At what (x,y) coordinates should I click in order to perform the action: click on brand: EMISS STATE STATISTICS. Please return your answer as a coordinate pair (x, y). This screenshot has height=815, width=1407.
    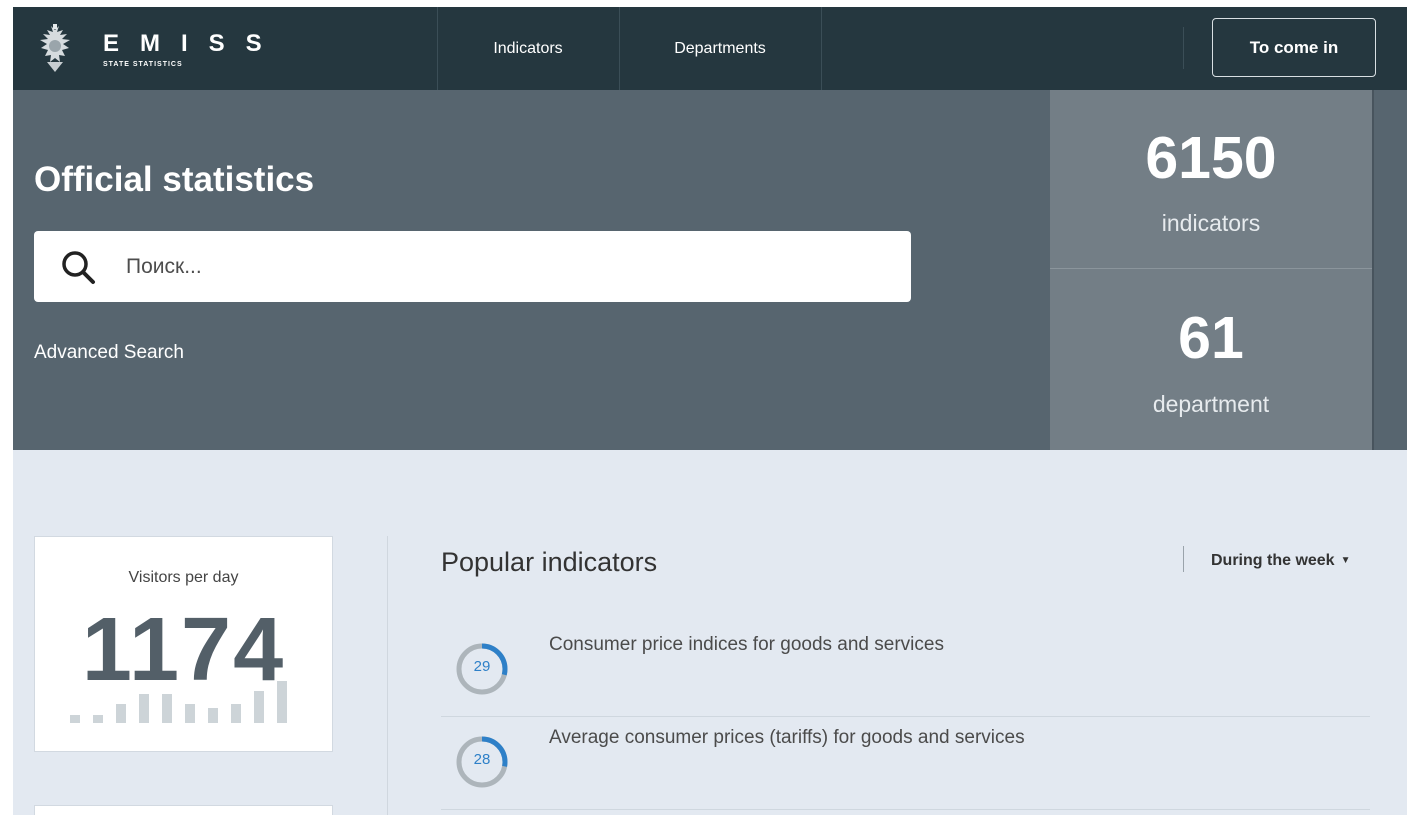
    Looking at the image, I should click on (193, 48).